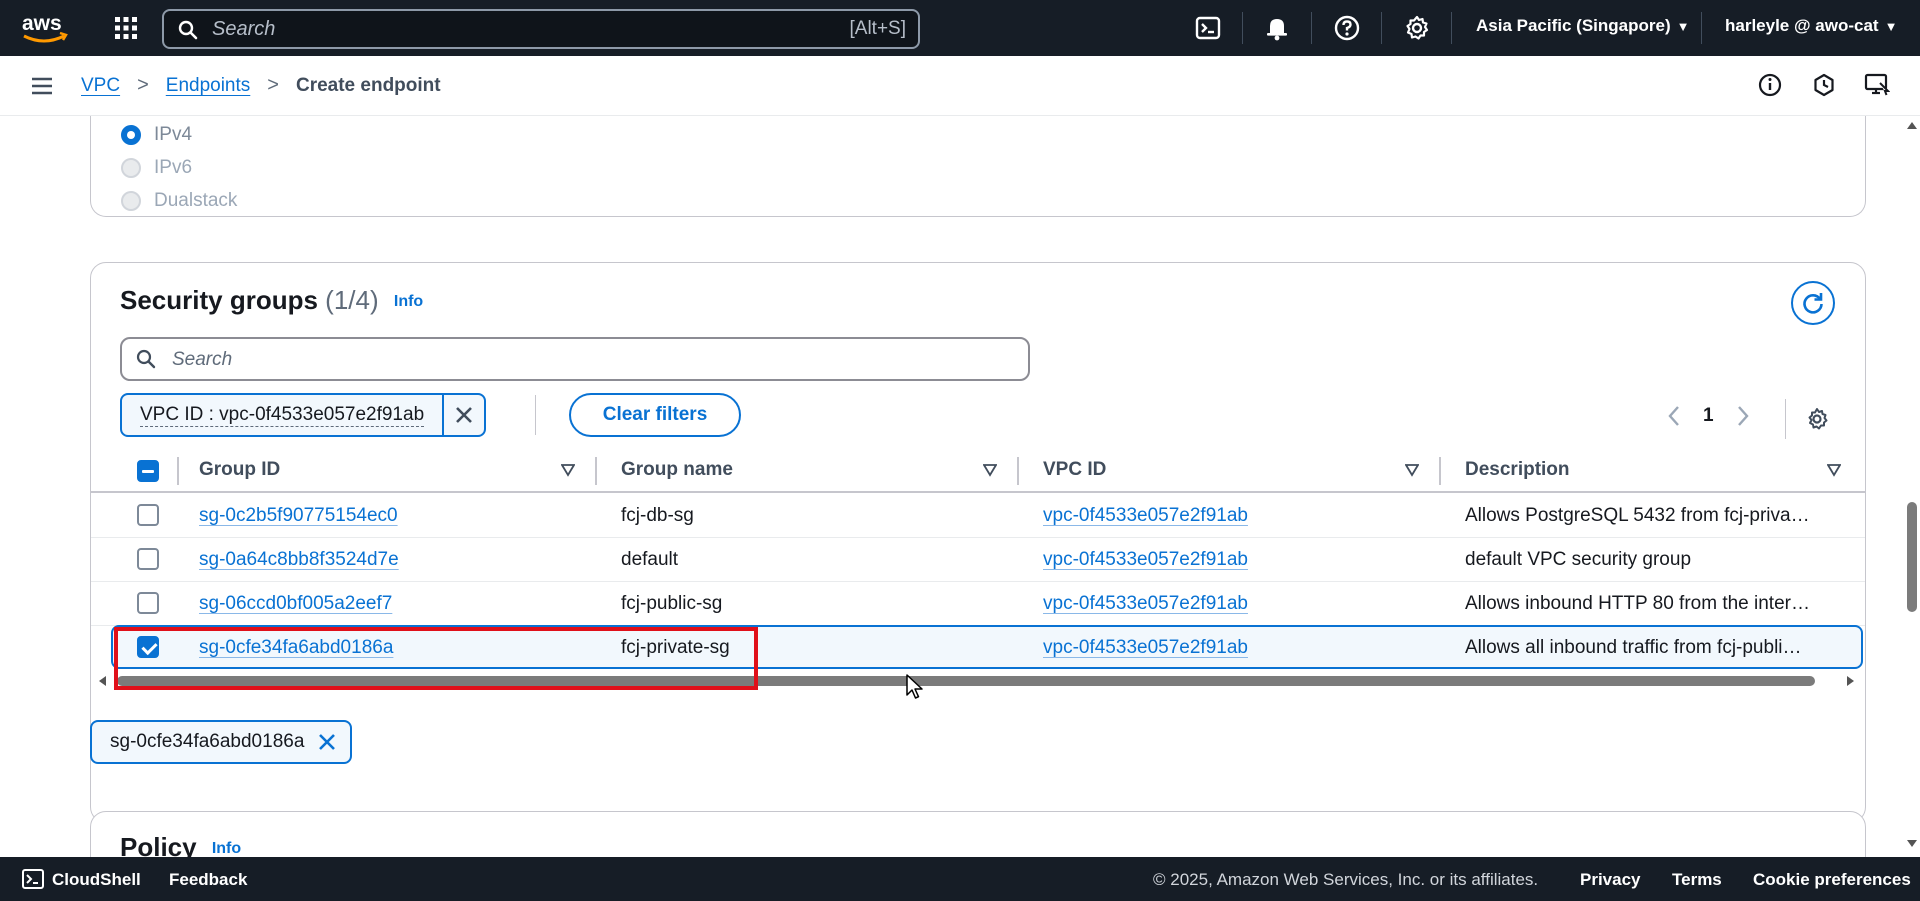  I want to click on select-all-checkbox, so click(148, 471).